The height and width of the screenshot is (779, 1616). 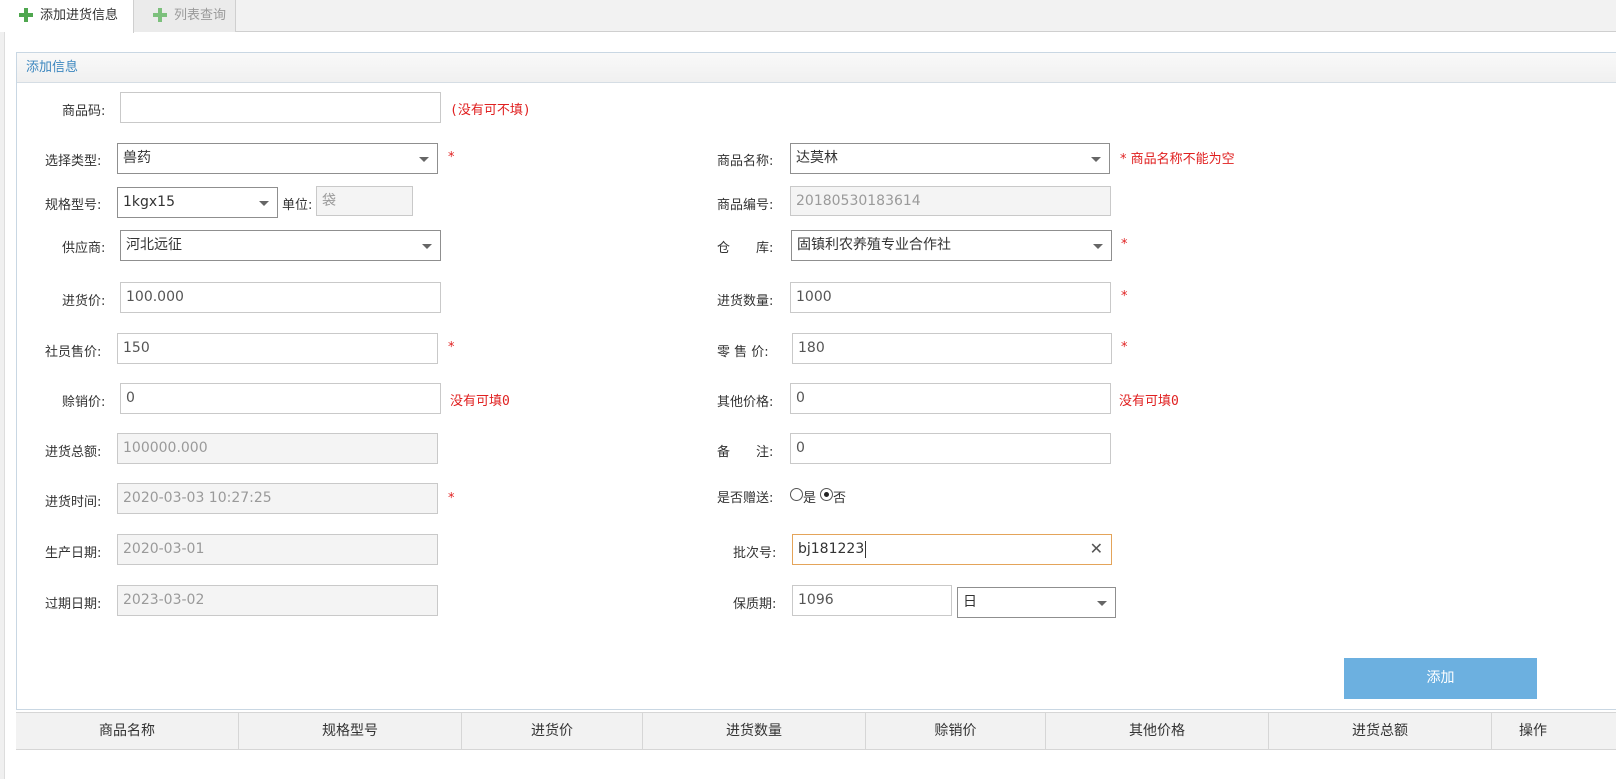 I want to click on purchase-time-input: 2020-03-03 10:27:25, so click(x=277, y=498).